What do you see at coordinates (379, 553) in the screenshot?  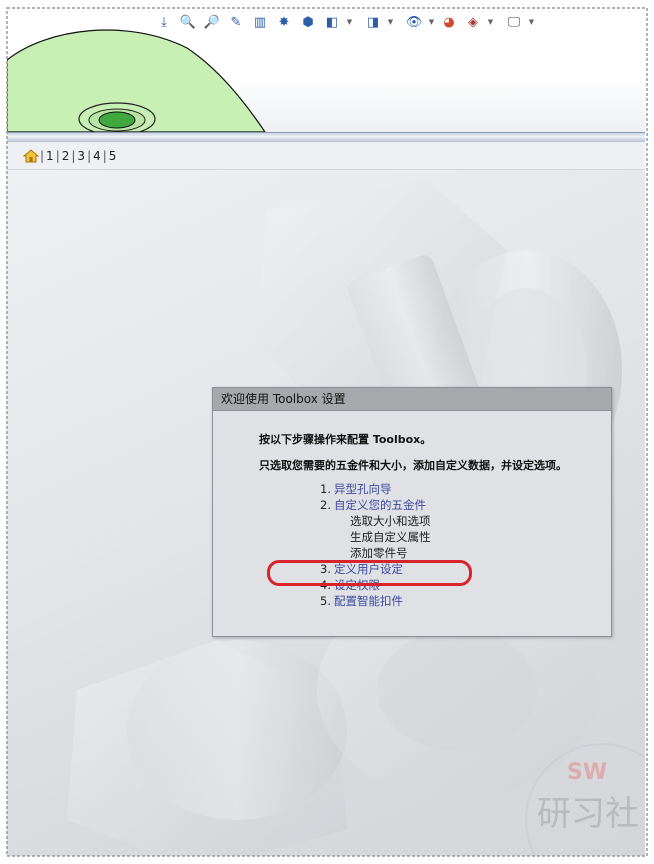 I see `substep-part-numbers: 添加零件号` at bounding box center [379, 553].